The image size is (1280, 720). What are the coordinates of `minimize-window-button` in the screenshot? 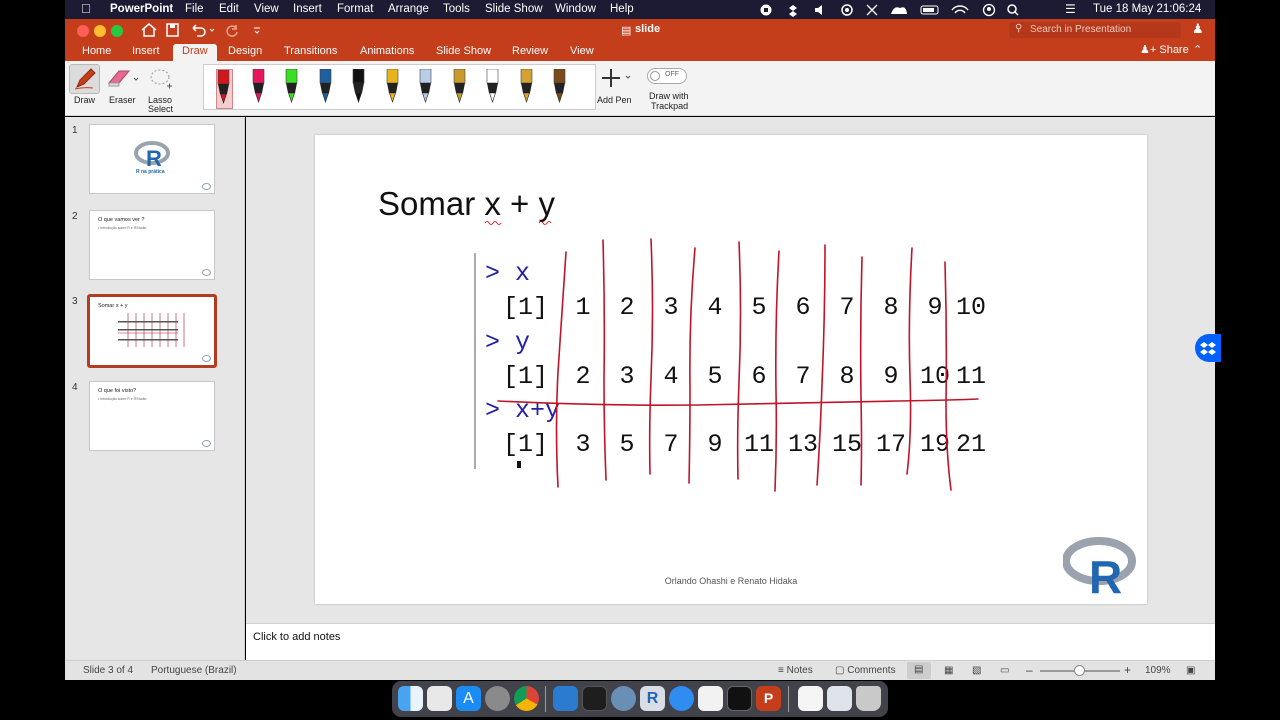 It's located at (100, 31).